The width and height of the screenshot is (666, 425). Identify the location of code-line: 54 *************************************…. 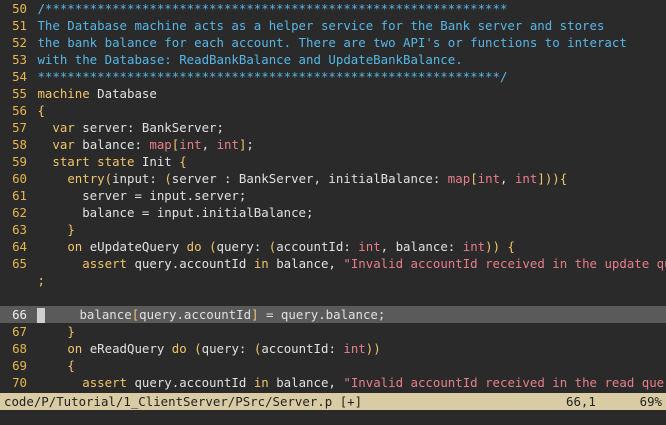
(333, 76).